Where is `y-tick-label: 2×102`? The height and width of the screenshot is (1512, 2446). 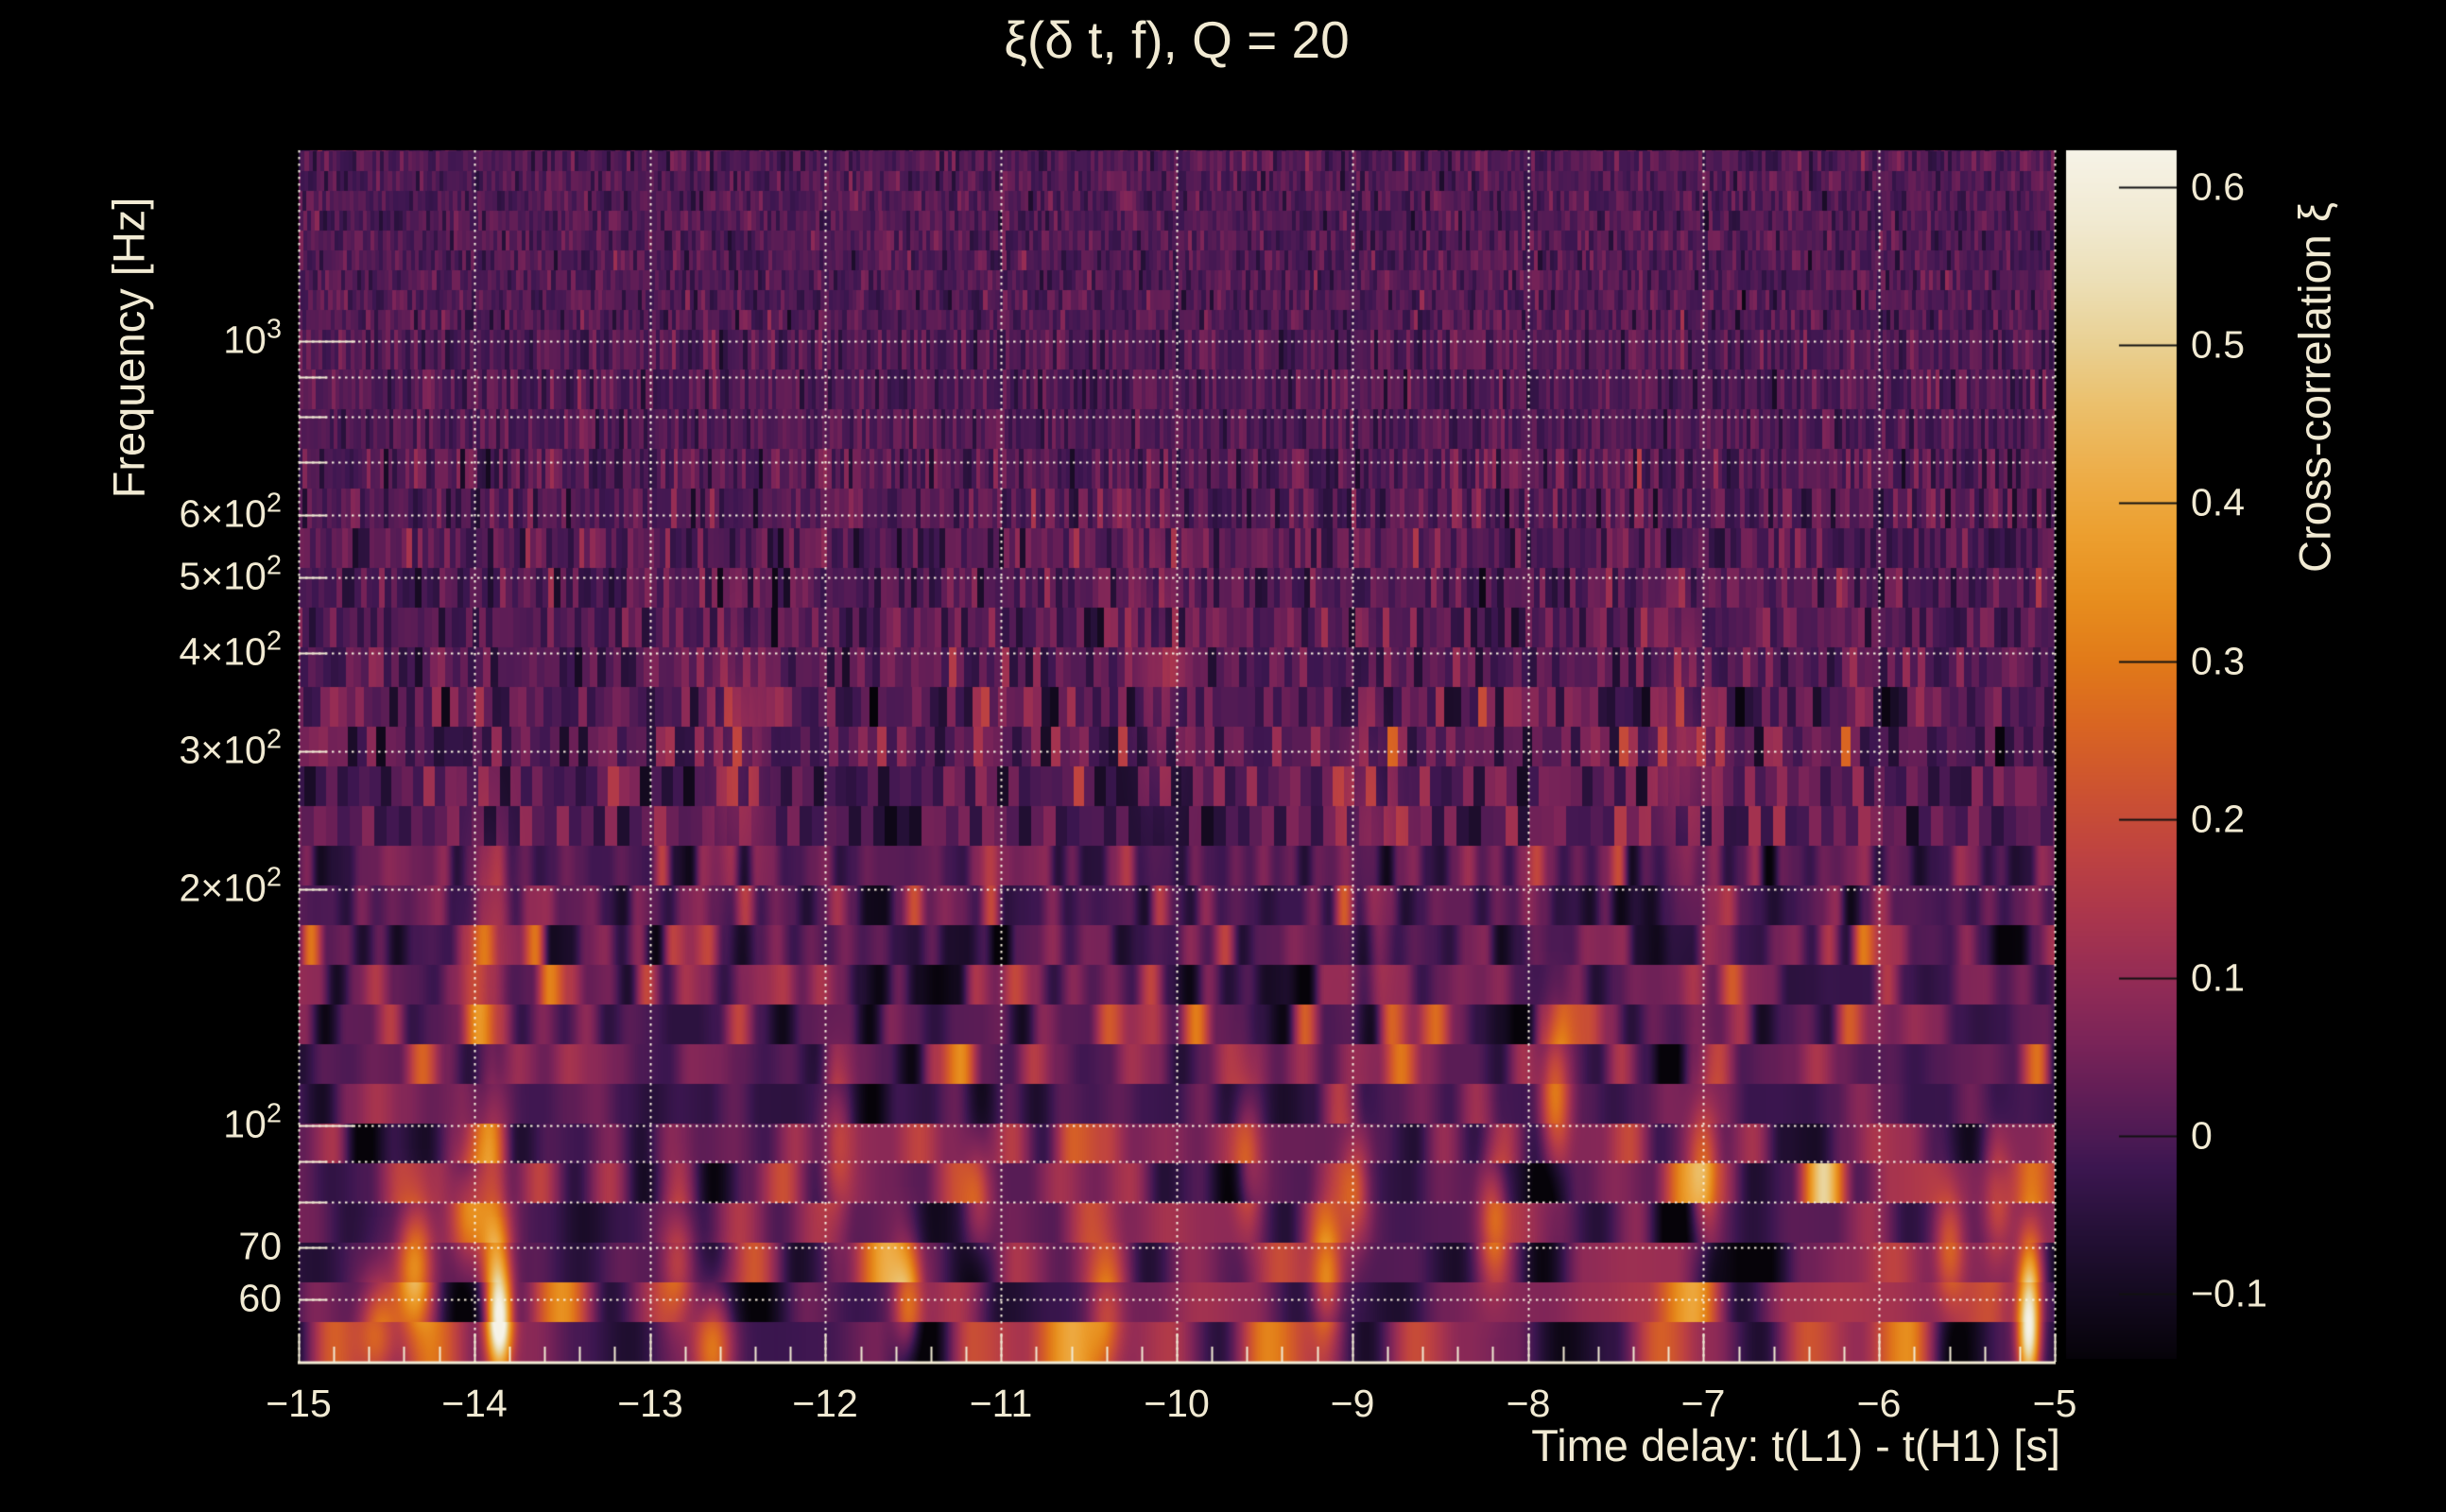 y-tick-label: 2×102 is located at coordinates (231, 886).